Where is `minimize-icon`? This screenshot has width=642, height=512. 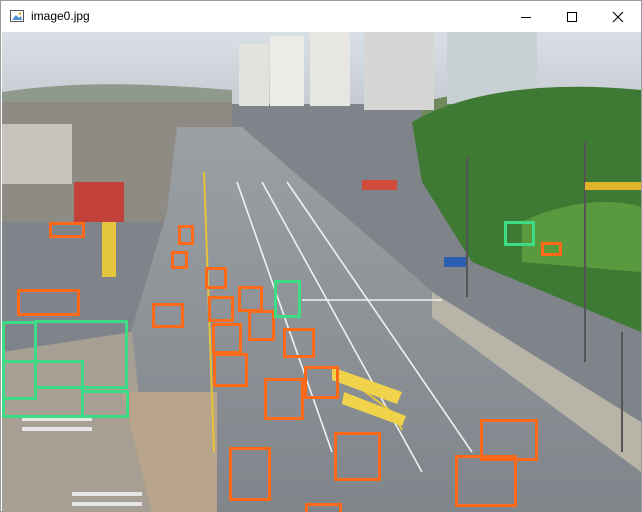 minimize-icon is located at coordinates (526, 17).